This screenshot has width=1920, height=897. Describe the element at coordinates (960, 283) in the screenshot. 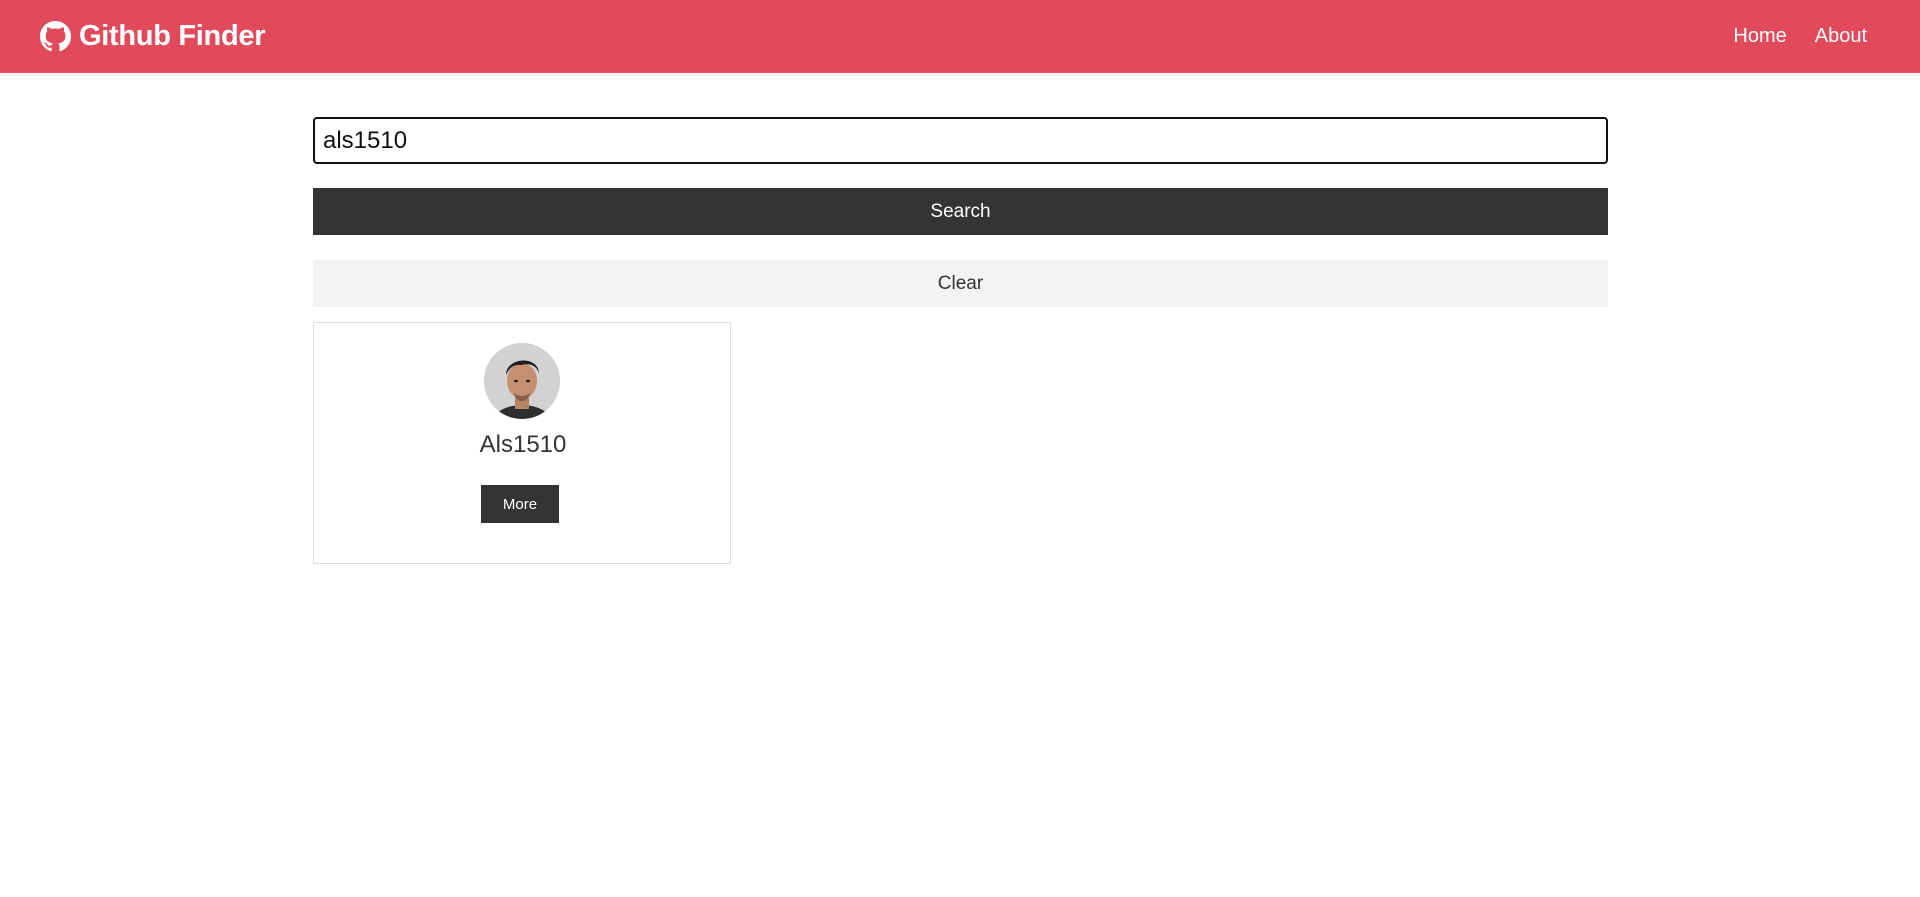

I see `clear-button: Clear` at that location.